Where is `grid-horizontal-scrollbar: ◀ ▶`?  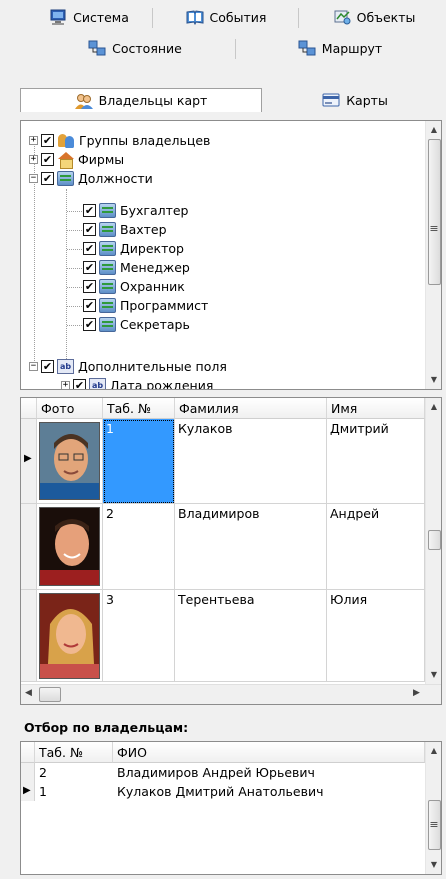 grid-horizontal-scrollbar: ◀ ▶ is located at coordinates (231, 694).